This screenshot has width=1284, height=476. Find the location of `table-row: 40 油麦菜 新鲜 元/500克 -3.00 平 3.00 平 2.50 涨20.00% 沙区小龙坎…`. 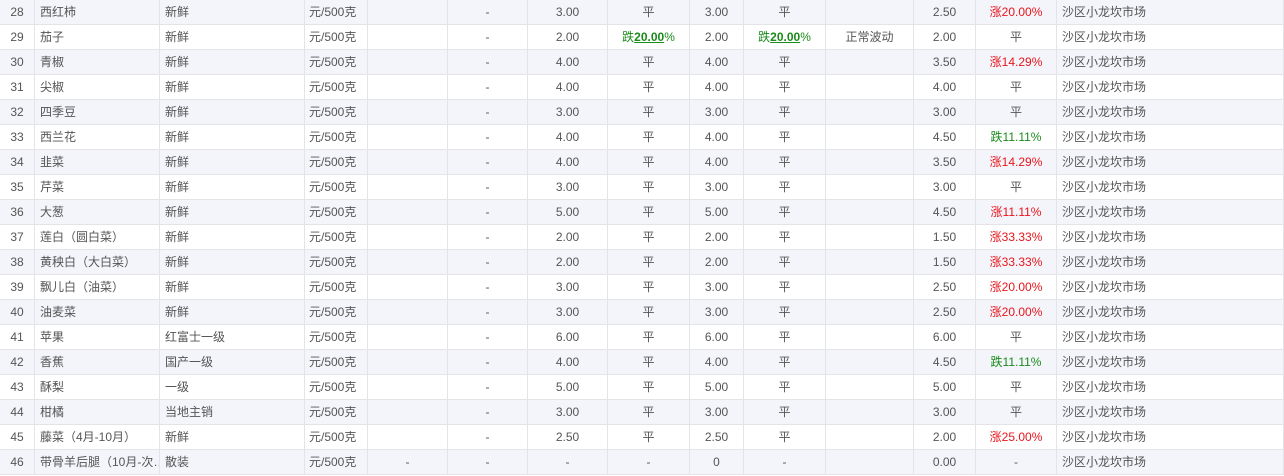

table-row: 40 油麦菜 新鲜 元/500克 -3.00 平 3.00 平 2.50 涨20.00% 沙区小龙坎… is located at coordinates (642, 312).